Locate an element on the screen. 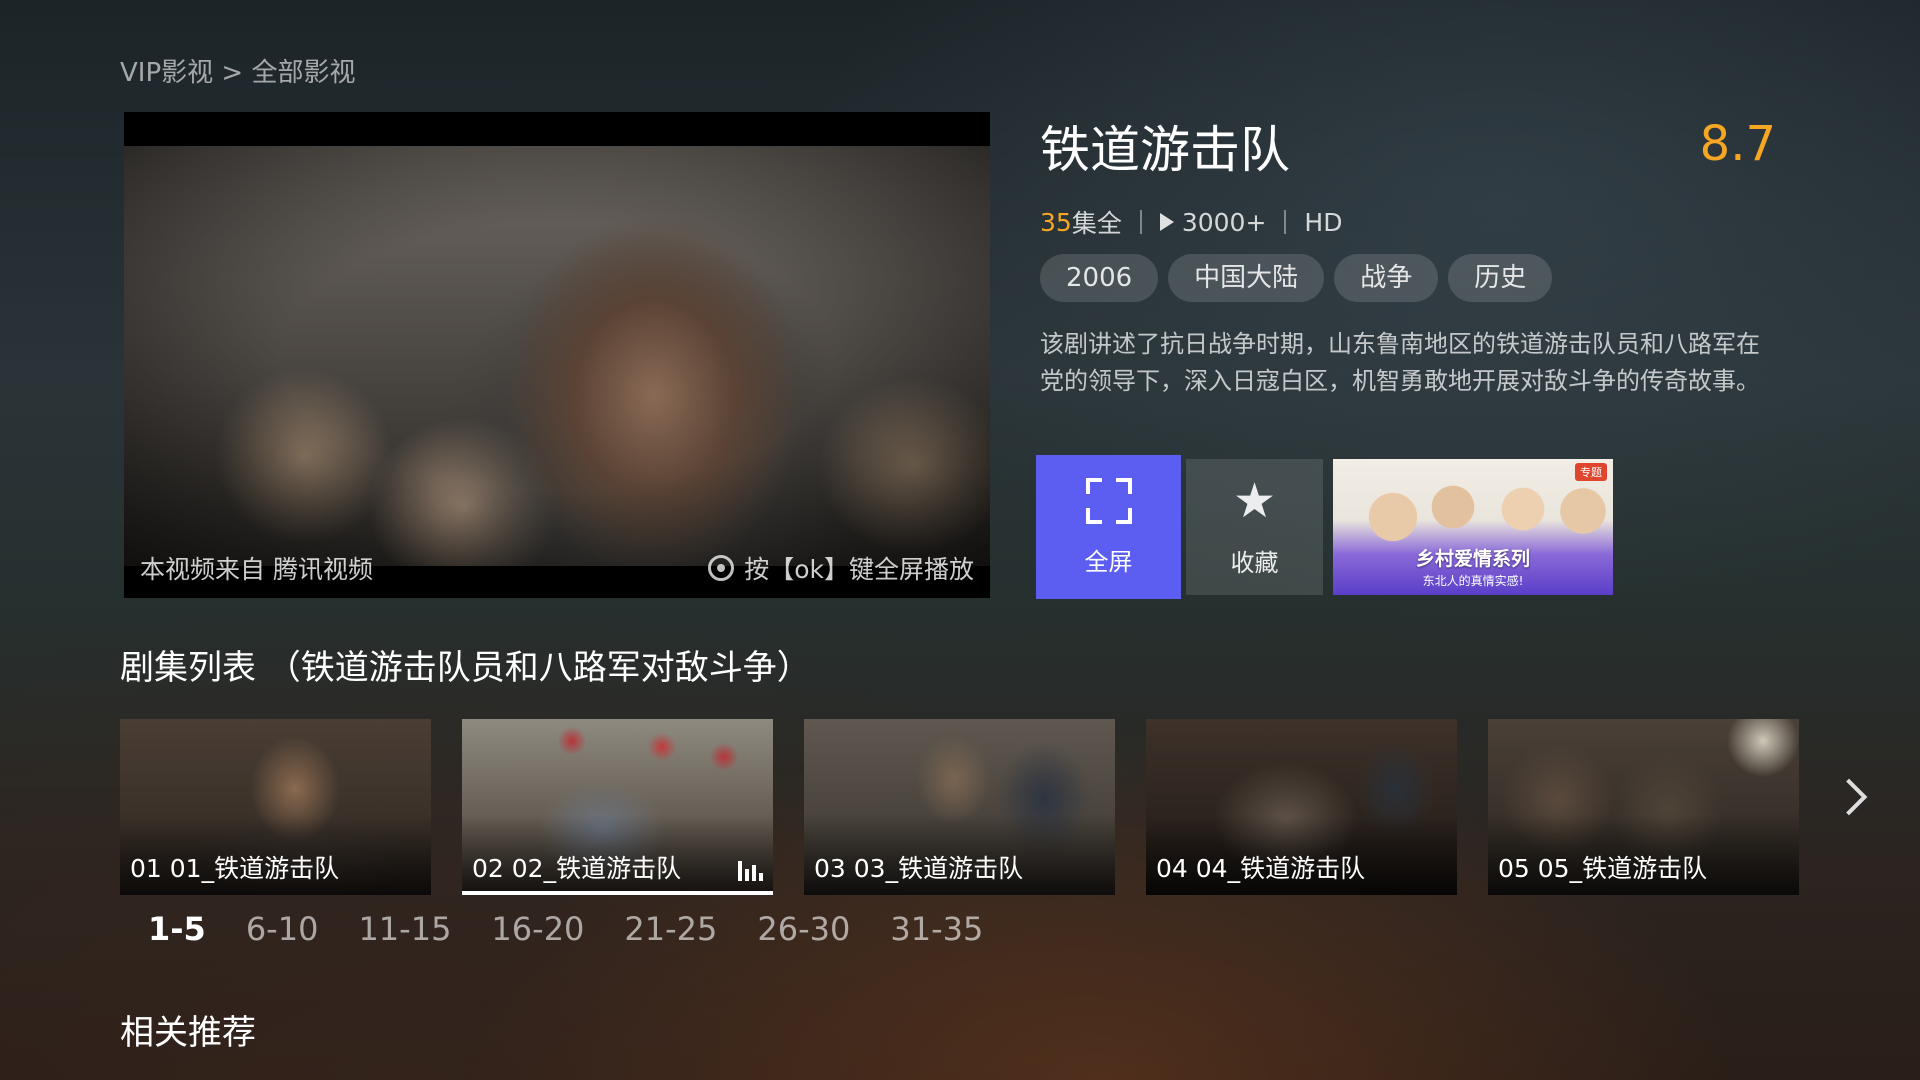 The image size is (1920, 1080). page-tab: 31-35 is located at coordinates (936, 929).